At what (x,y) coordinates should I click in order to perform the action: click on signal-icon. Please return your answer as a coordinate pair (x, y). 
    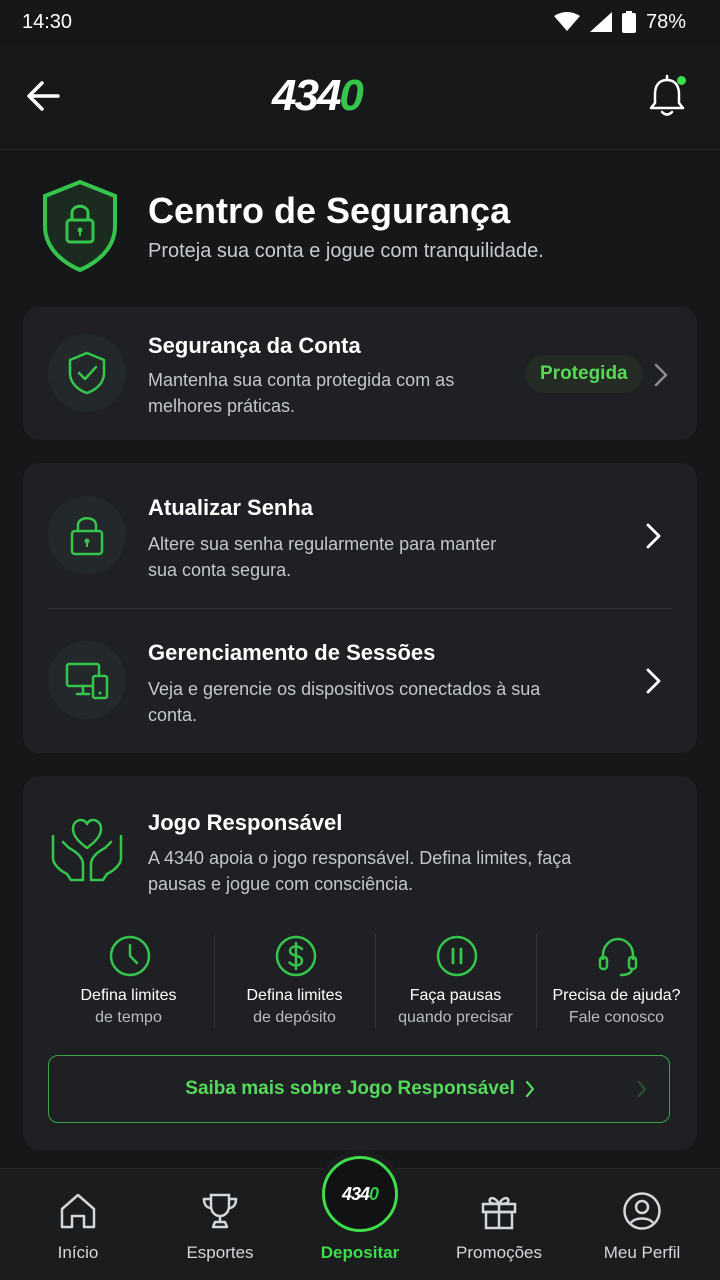
    Looking at the image, I should click on (600, 22).